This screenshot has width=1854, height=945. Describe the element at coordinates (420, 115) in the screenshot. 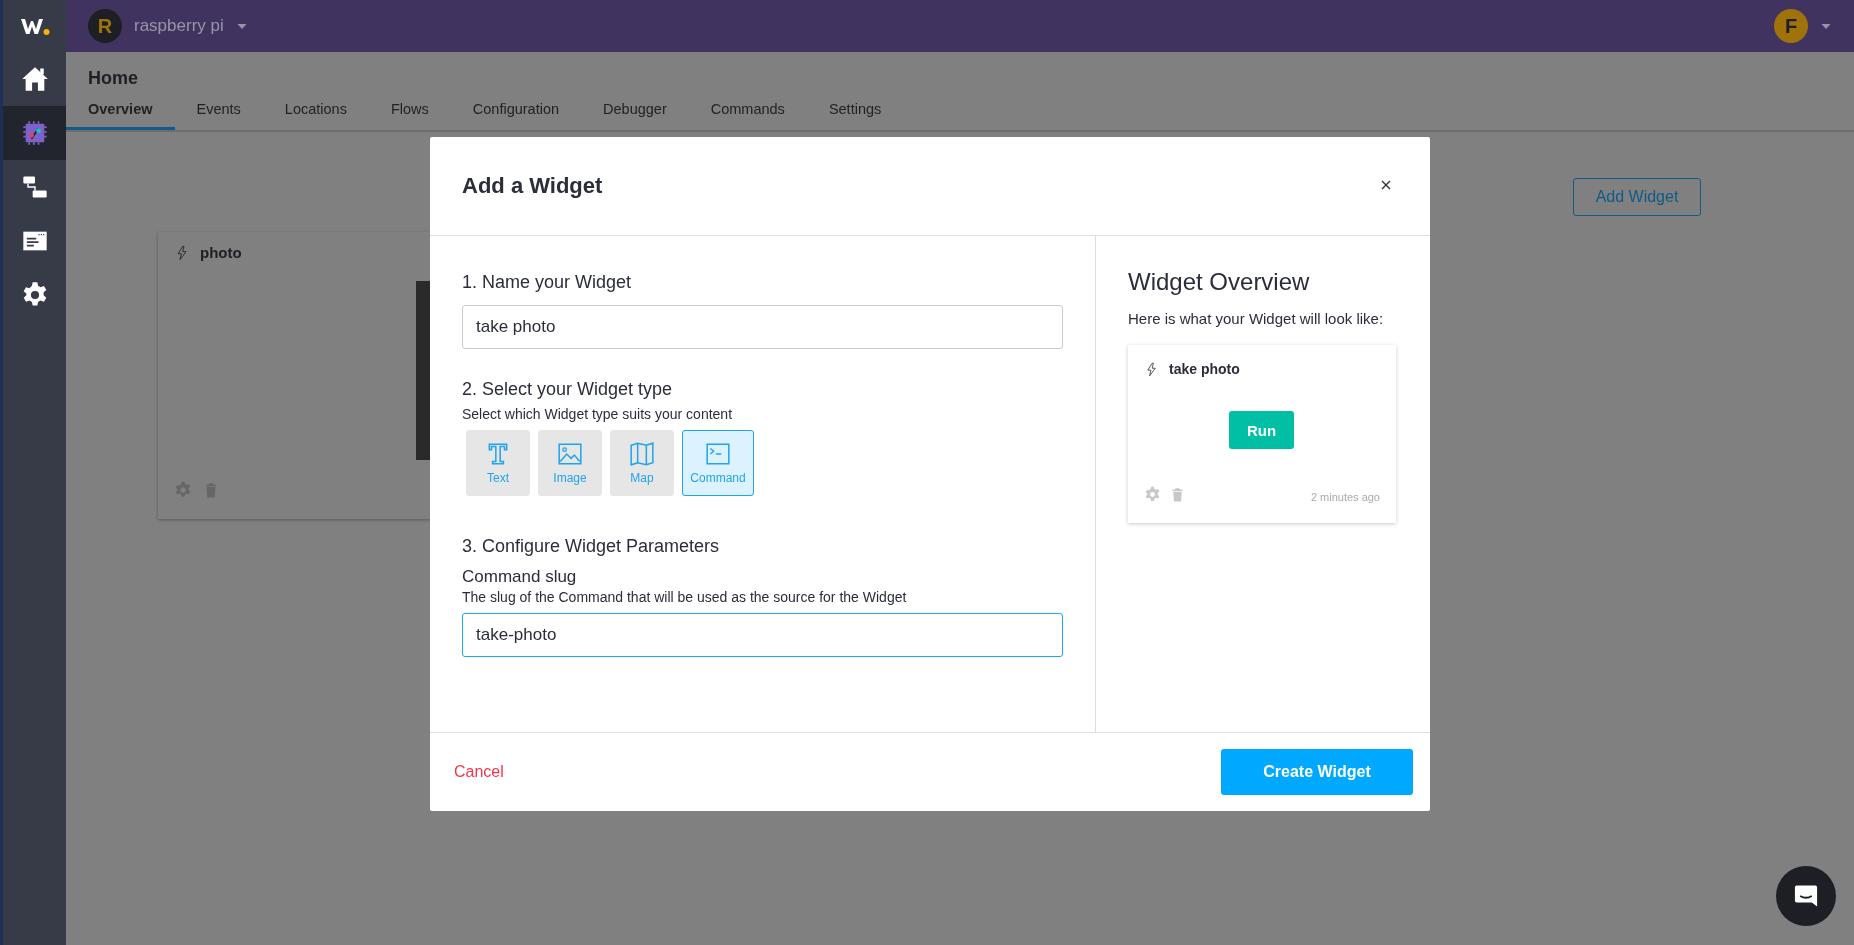

I see `tab: Flows` at that location.